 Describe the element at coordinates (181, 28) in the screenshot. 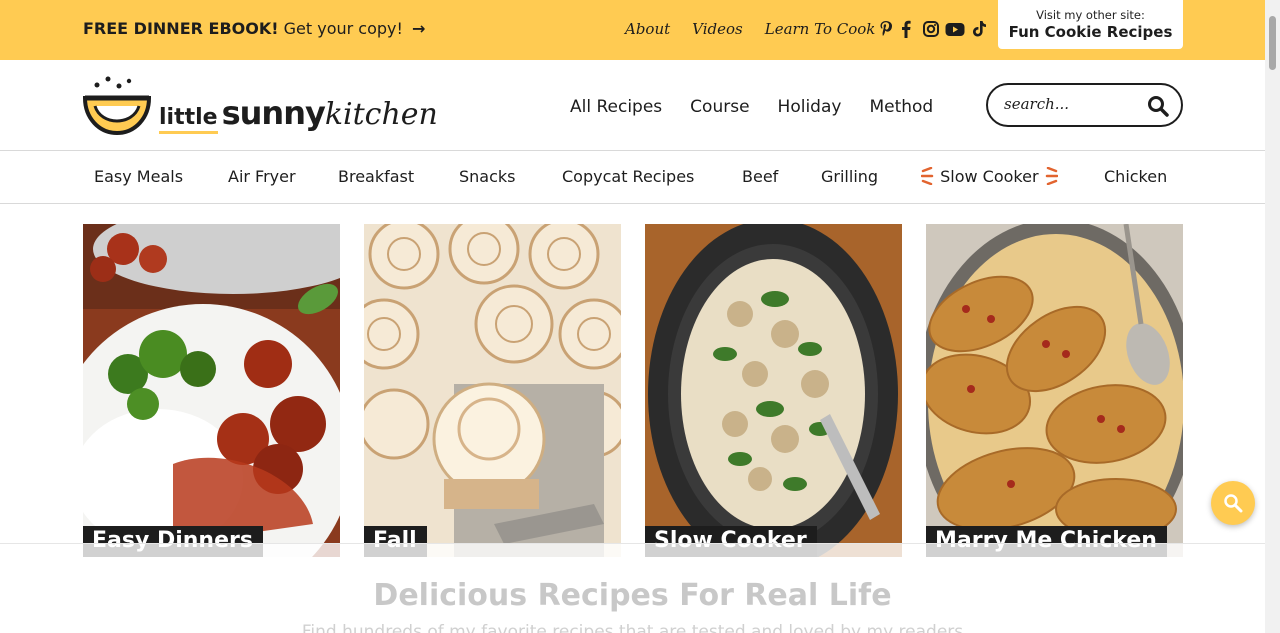

I see `promo-bold-text: FREE DINNER EBOOK!` at that location.